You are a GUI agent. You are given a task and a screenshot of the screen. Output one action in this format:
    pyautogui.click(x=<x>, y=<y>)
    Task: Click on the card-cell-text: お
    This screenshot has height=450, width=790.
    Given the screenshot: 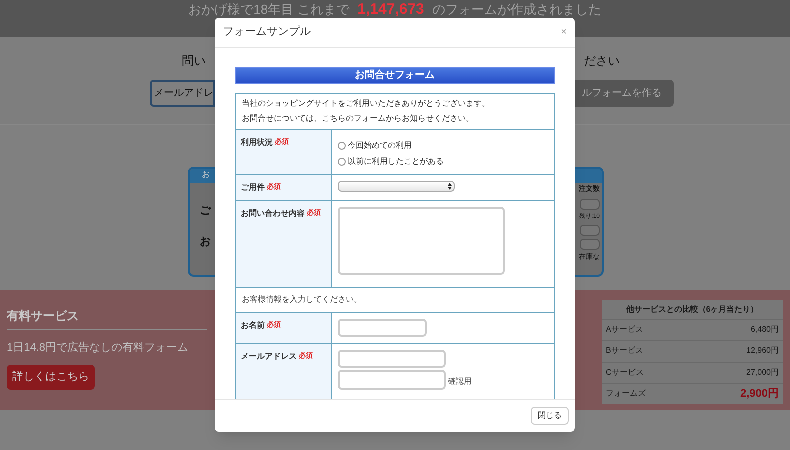 What is the action you would take?
    pyautogui.click(x=205, y=242)
    